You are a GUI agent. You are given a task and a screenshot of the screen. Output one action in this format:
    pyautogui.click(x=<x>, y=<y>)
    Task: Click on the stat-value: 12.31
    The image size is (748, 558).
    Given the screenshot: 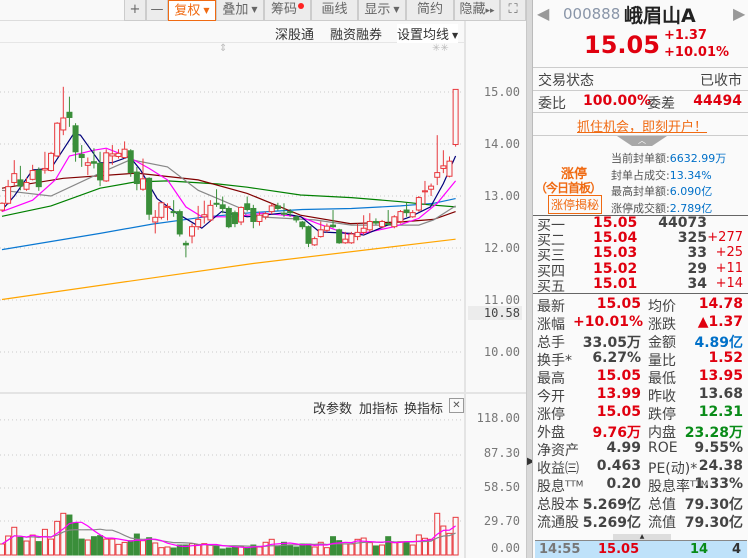 What is the action you would take?
    pyautogui.click(x=720, y=412)
    